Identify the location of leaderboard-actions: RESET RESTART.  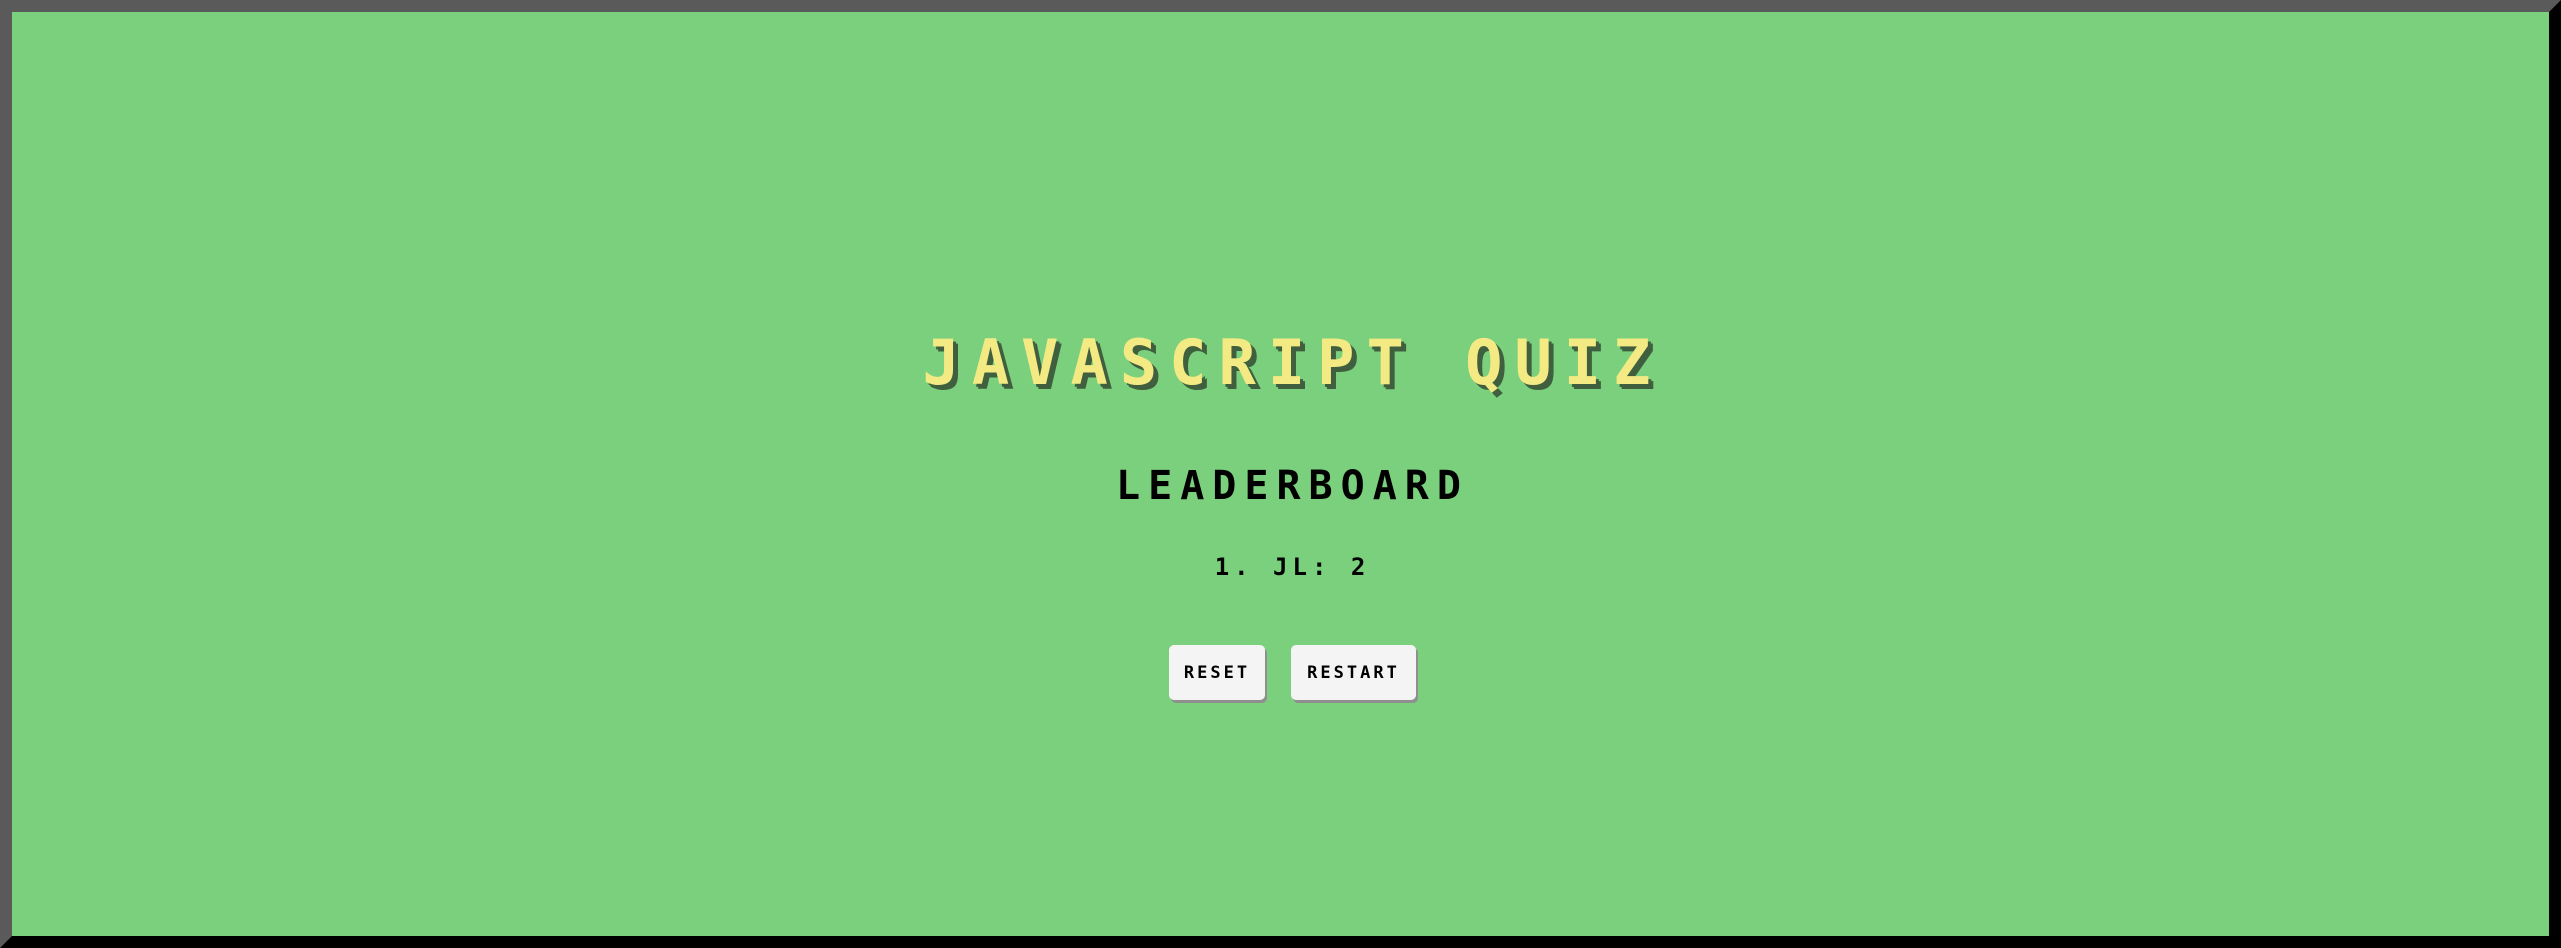
(1292, 672).